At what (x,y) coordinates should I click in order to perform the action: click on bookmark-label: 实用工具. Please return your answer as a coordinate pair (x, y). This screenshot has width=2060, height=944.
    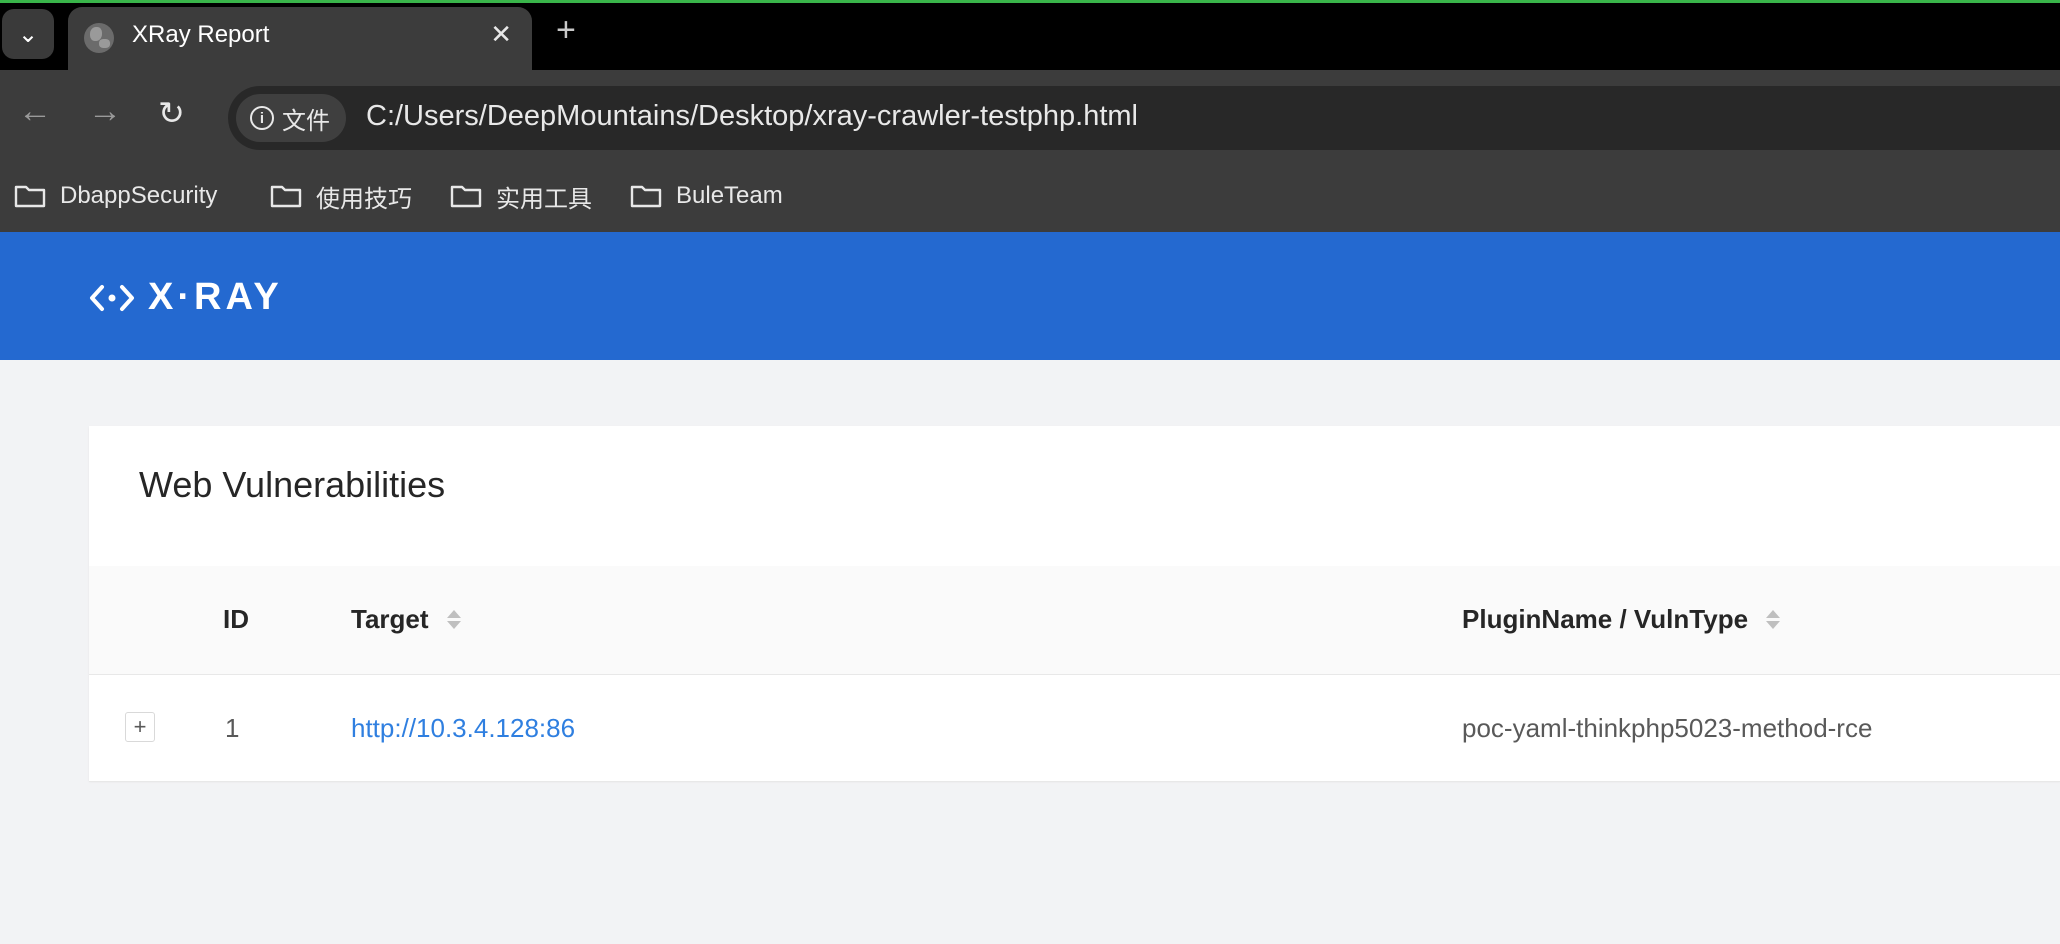
    Looking at the image, I should click on (544, 199).